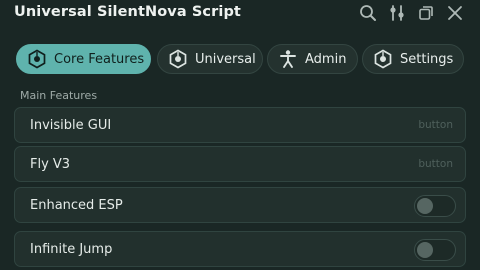 This screenshot has height=270, width=480. I want to click on invisible-gui-button: Invisible GUI button, so click(240, 125).